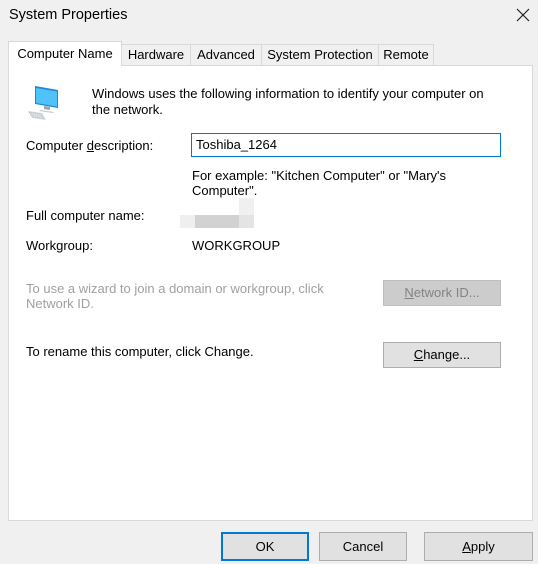  What do you see at coordinates (46, 104) in the screenshot?
I see `computer-icon` at bounding box center [46, 104].